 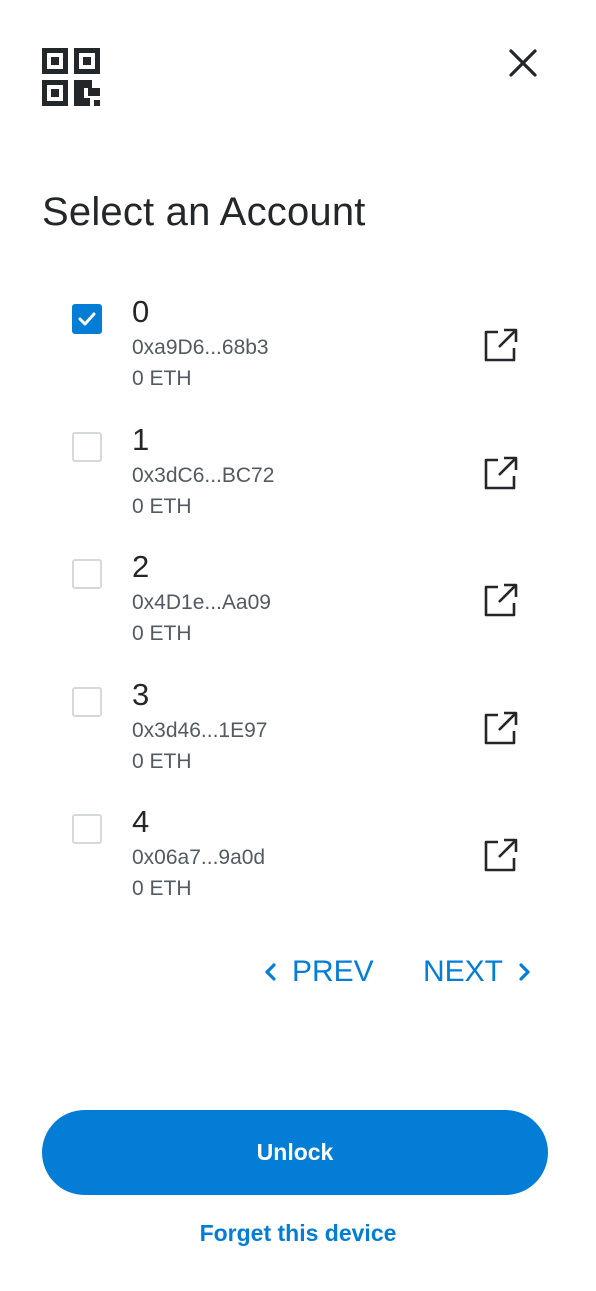 What do you see at coordinates (523, 63) in the screenshot?
I see `close-icon` at bounding box center [523, 63].